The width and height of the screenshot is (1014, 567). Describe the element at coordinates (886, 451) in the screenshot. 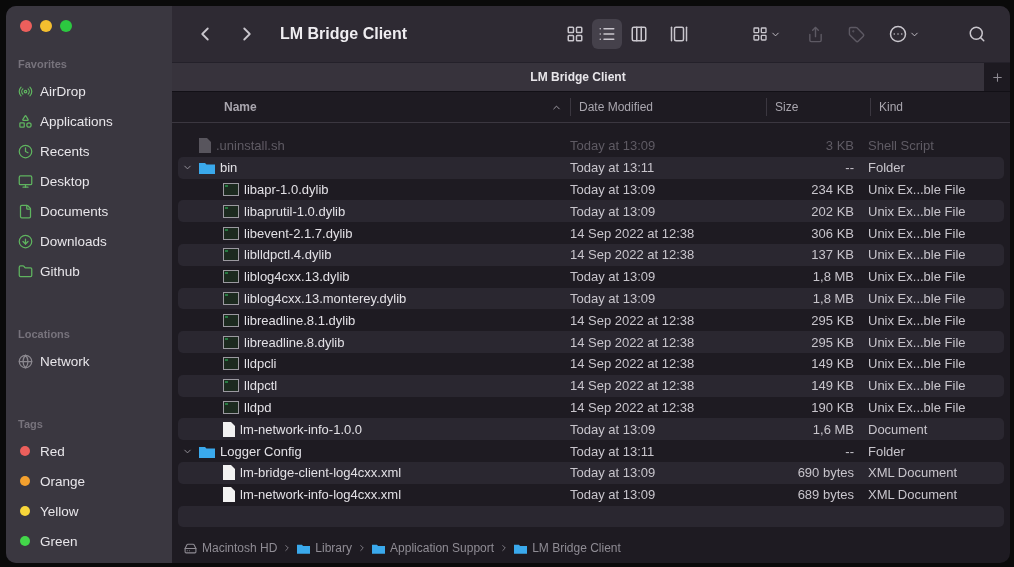

I see `file-kind: Folder` at that location.